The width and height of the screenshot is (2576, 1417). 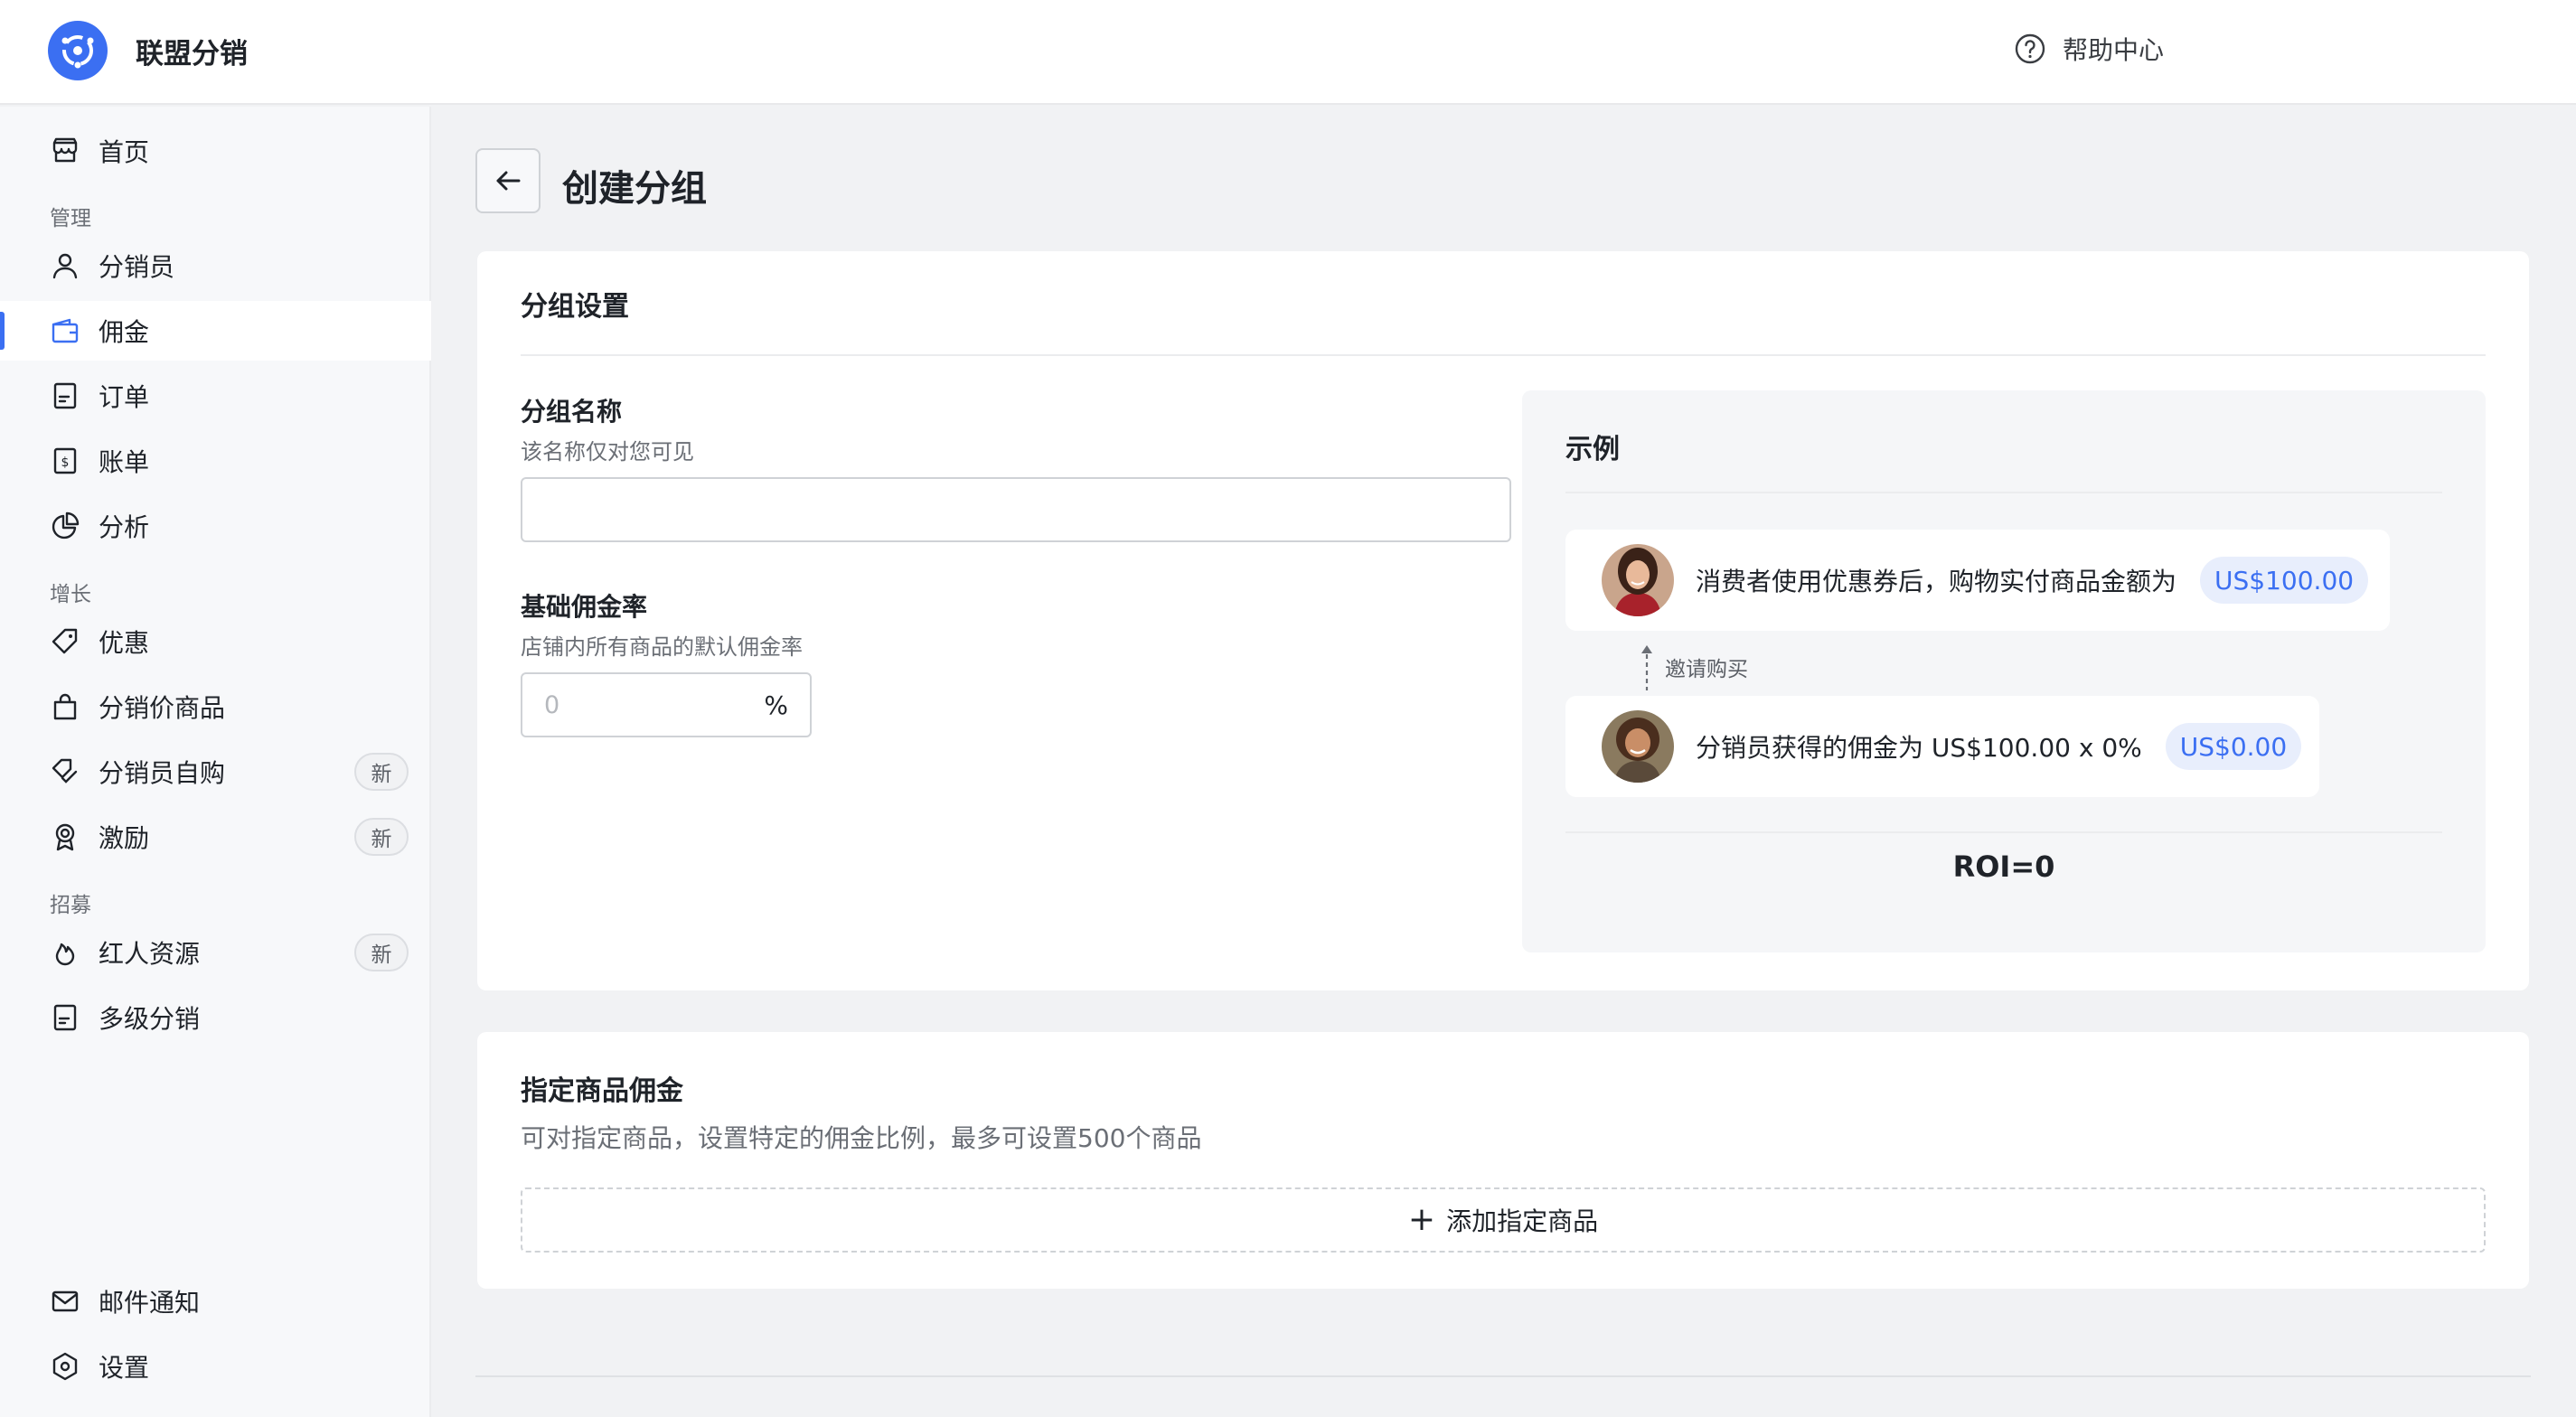 What do you see at coordinates (124, 332) in the screenshot?
I see `sidebar-item-label: 佣金` at bounding box center [124, 332].